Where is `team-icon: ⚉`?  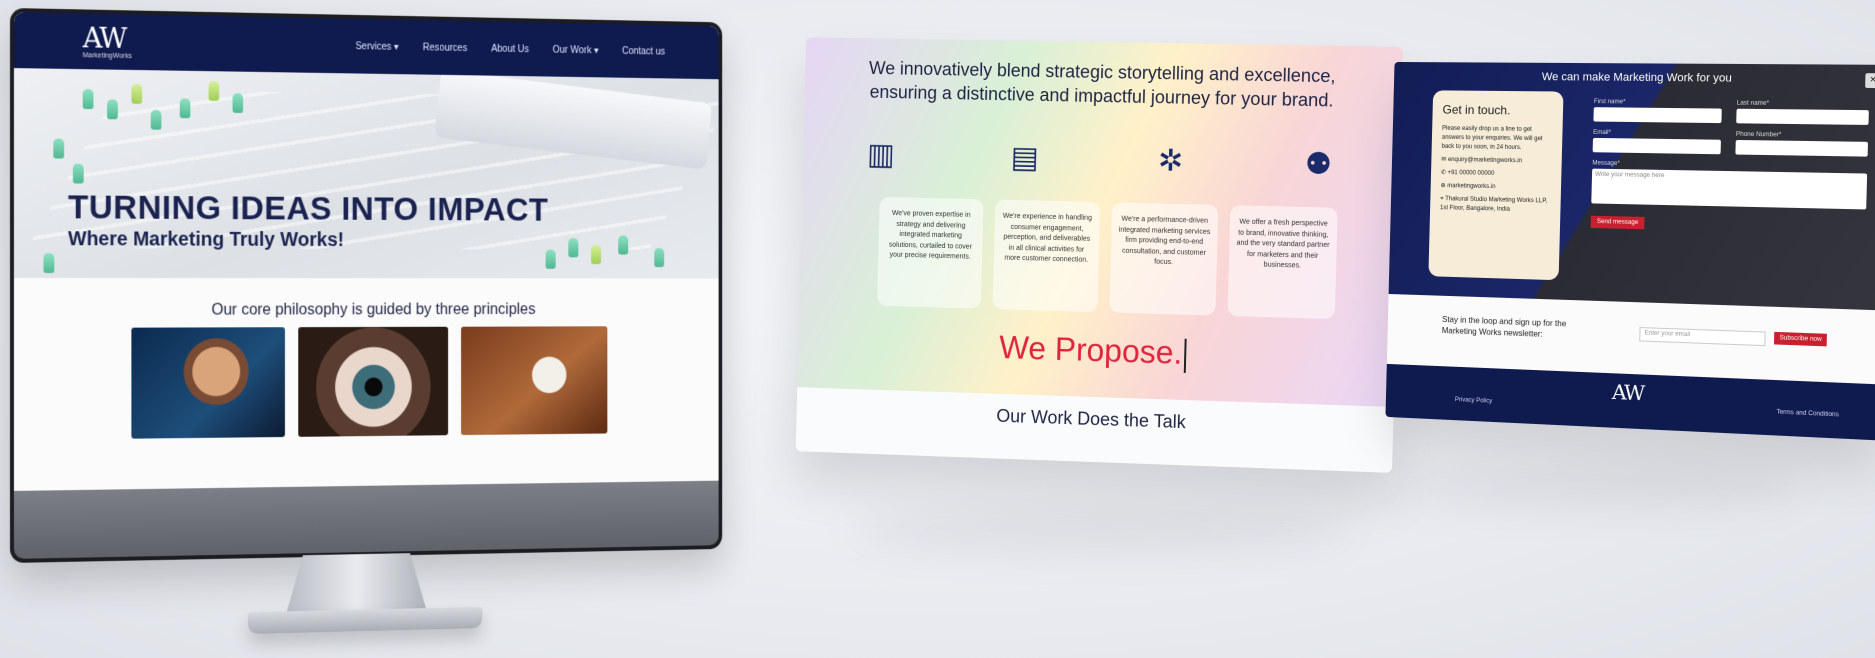 team-icon: ⚉ is located at coordinates (1318, 164).